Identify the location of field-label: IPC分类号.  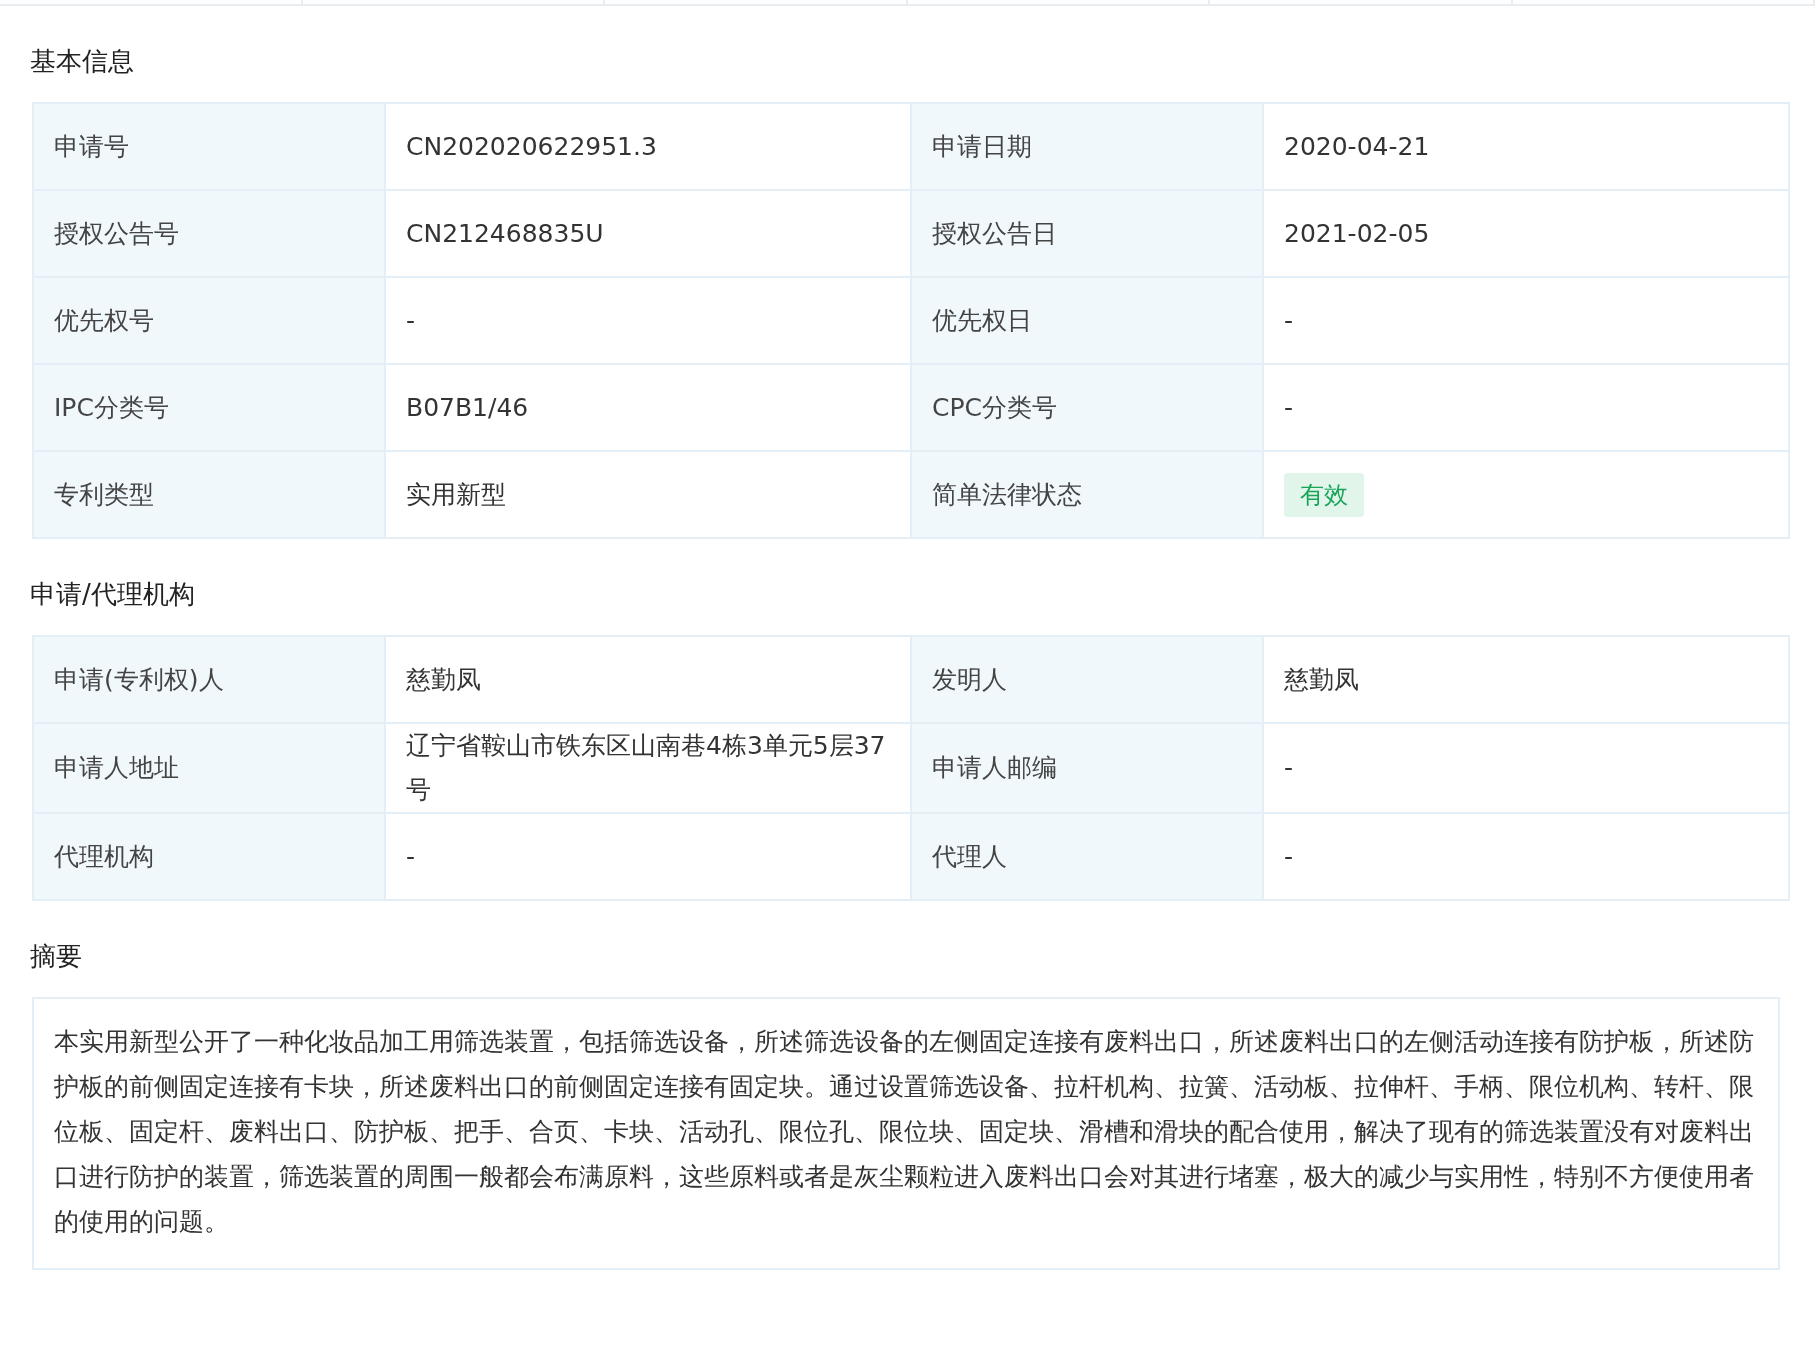
(209, 407).